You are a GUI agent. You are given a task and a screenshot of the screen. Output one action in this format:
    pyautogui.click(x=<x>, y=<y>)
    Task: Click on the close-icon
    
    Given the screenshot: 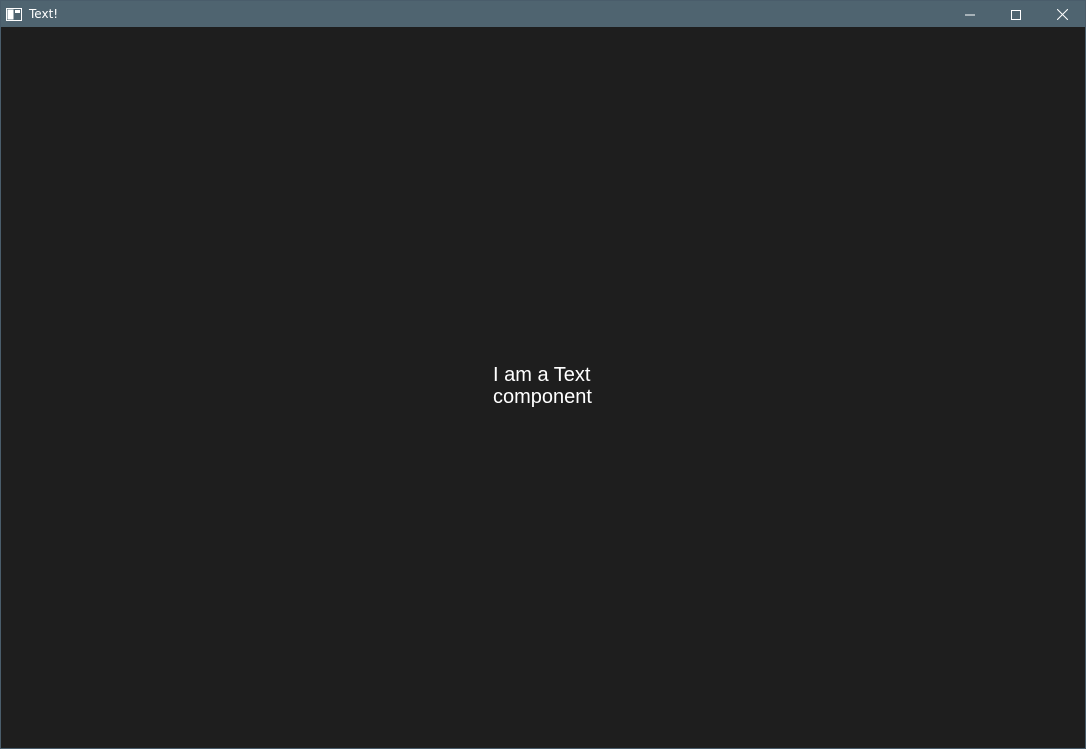 What is the action you would take?
    pyautogui.click(x=1062, y=14)
    